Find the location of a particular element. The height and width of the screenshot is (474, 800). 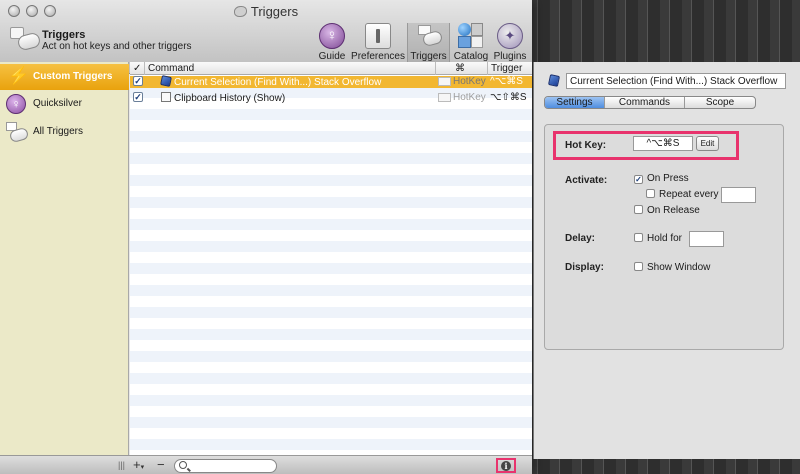

toolbar-plugins-label: Plugins is located at coordinates (510, 56).